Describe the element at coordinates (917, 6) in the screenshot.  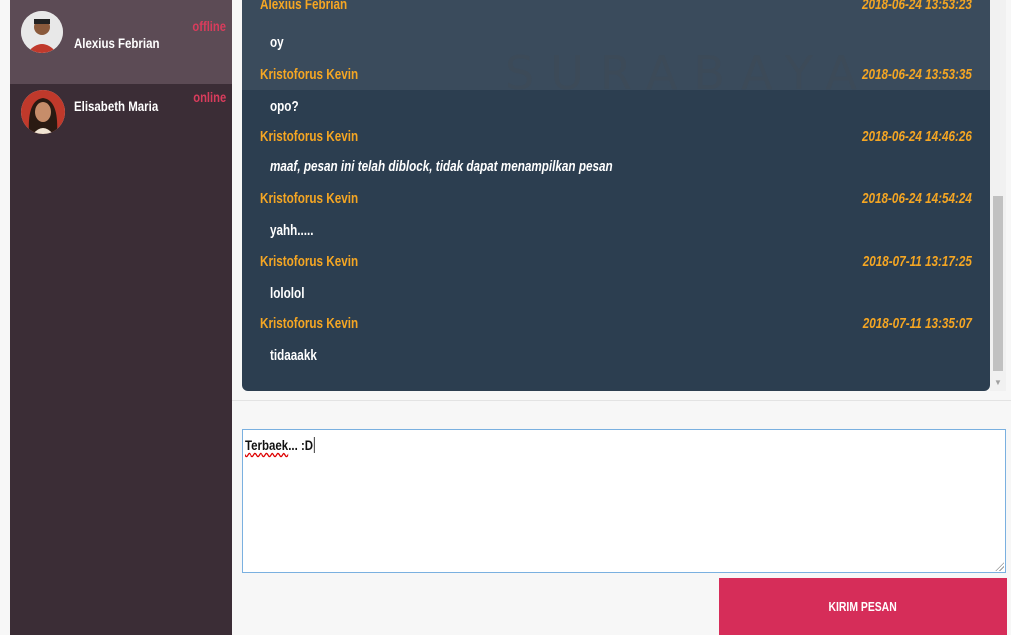
I see `message-time: 2018-06-24 13:53:23` at that location.